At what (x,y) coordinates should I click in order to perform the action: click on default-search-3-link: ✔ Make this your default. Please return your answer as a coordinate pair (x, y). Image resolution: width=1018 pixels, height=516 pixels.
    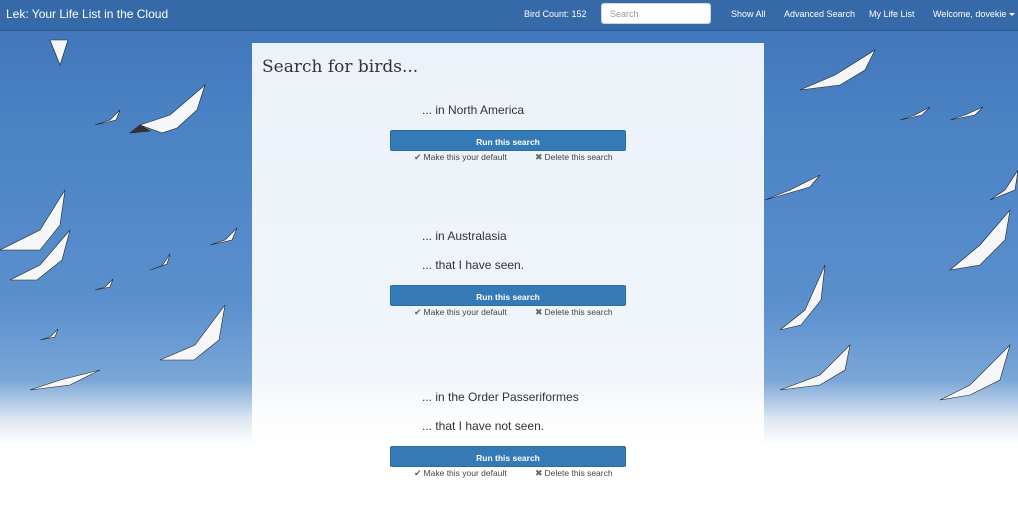
    Looking at the image, I should click on (460, 473).